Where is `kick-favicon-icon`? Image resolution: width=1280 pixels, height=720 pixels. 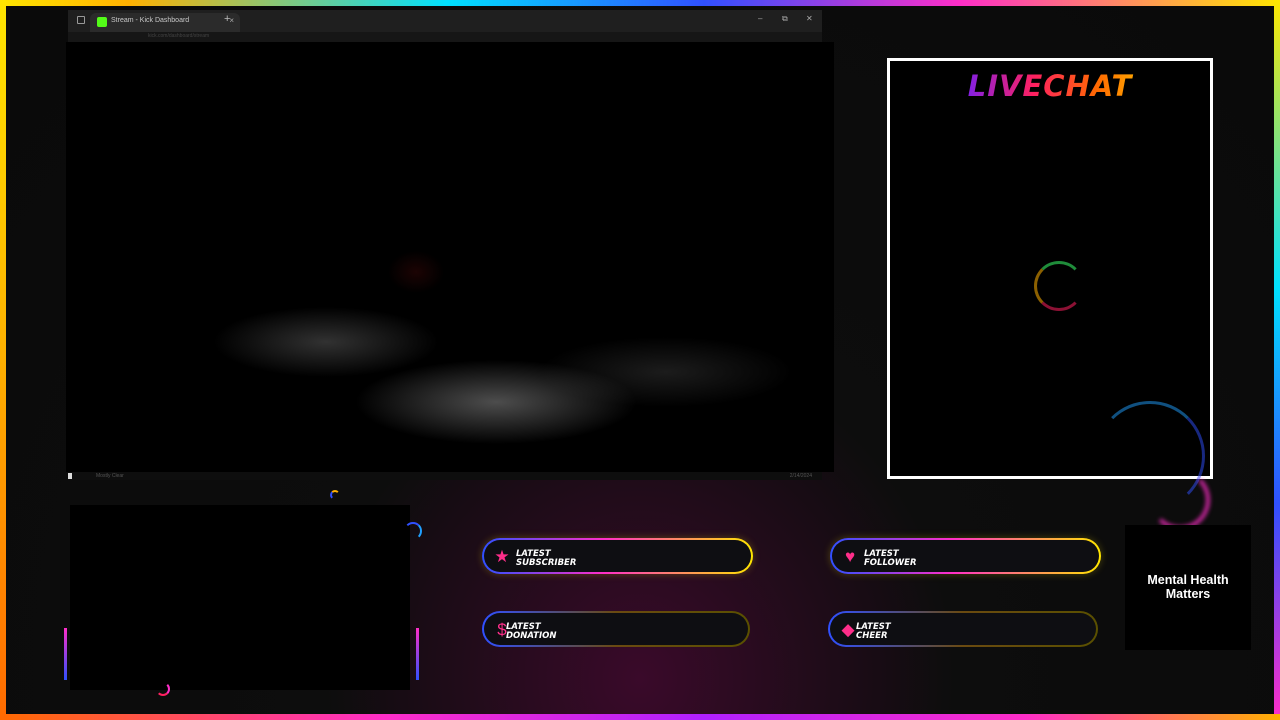 kick-favicon-icon is located at coordinates (102, 22).